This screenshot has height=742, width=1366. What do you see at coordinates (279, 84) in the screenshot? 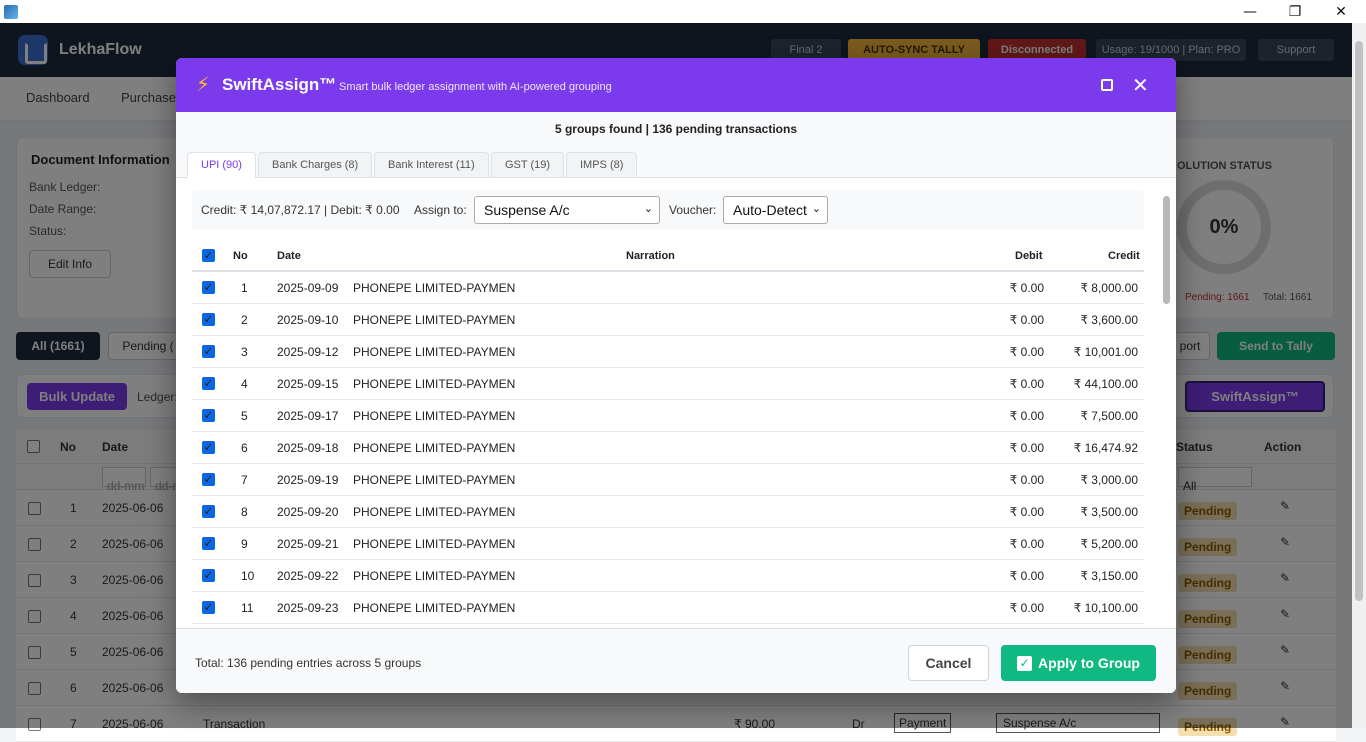
I see `modal-title: SwiftAssign™` at bounding box center [279, 84].